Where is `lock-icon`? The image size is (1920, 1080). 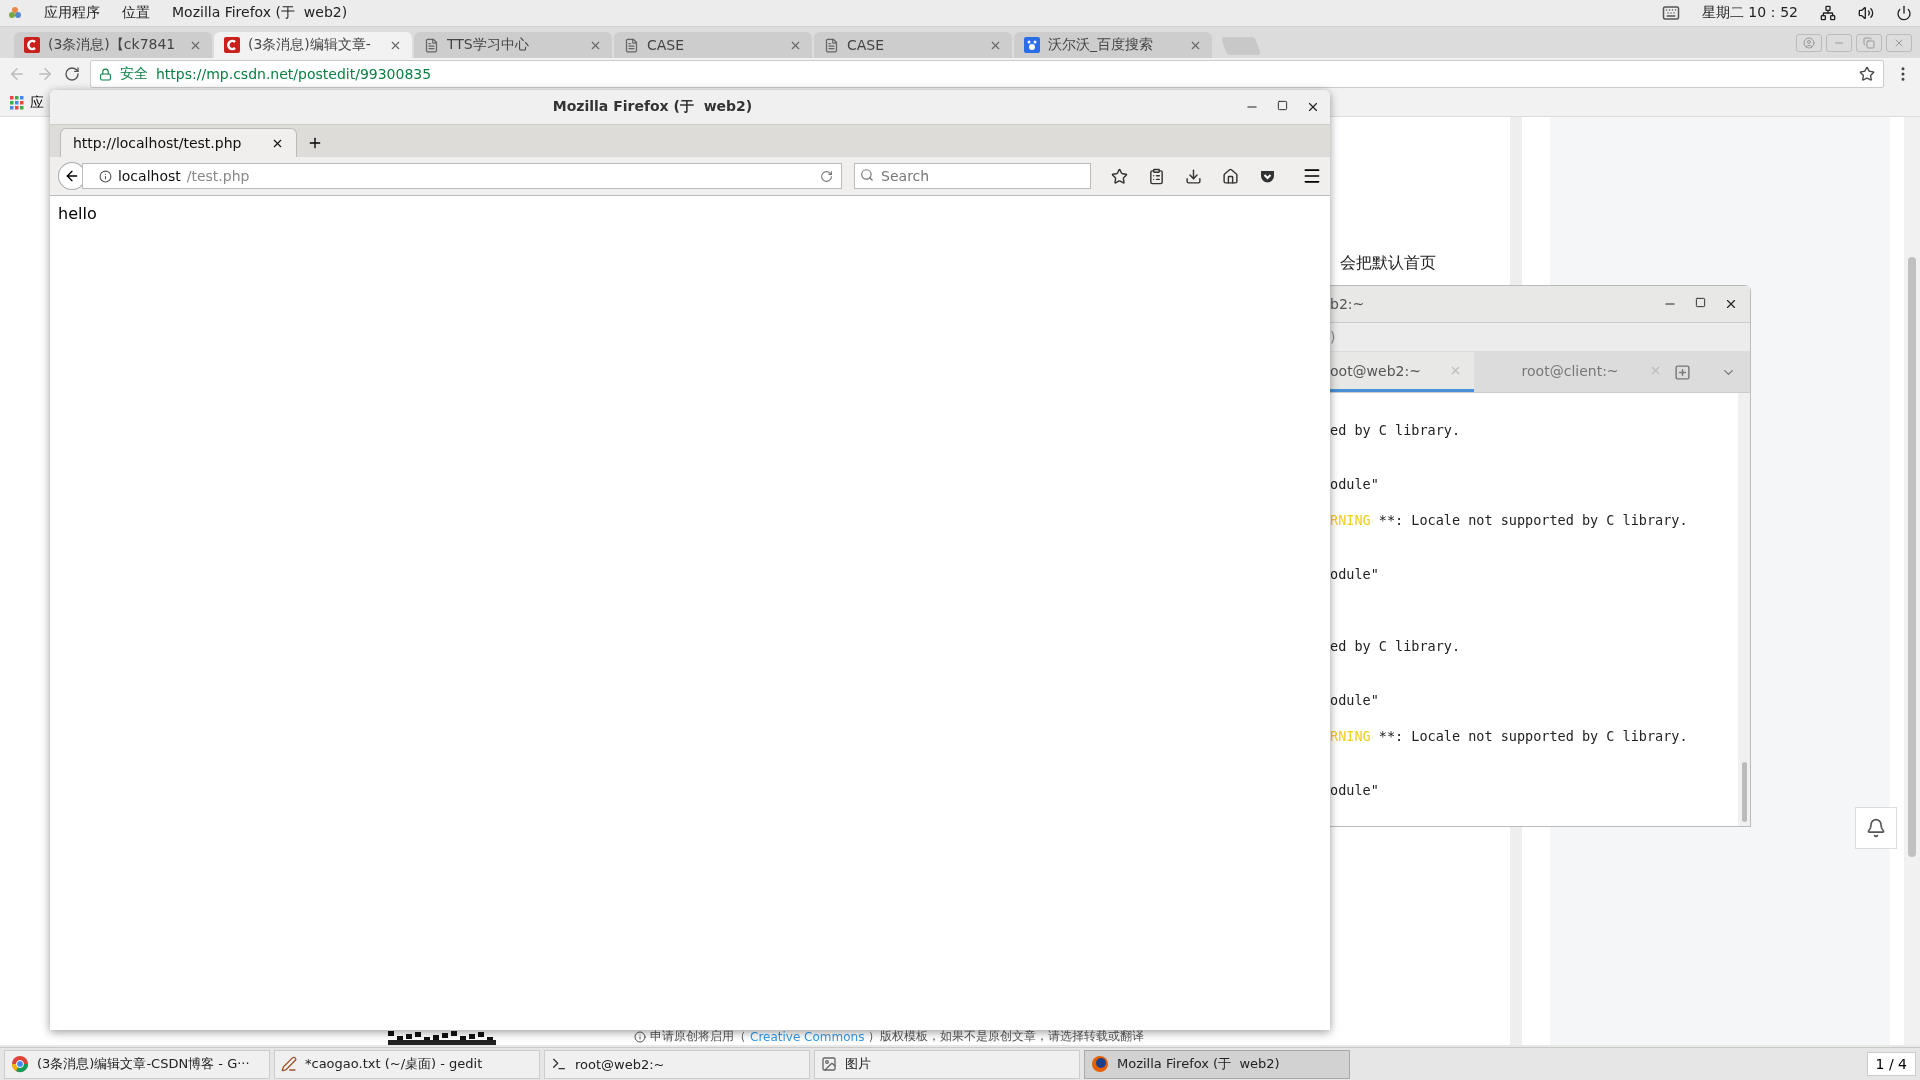
lock-icon is located at coordinates (105, 74).